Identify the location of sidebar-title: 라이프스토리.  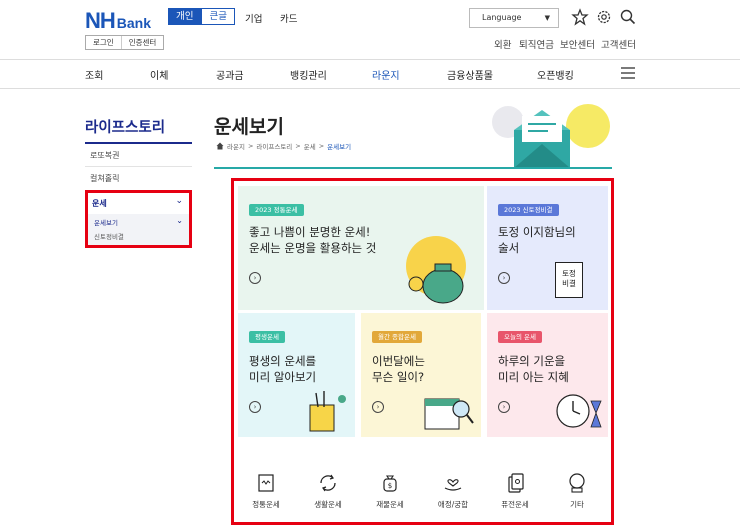
(125, 128).